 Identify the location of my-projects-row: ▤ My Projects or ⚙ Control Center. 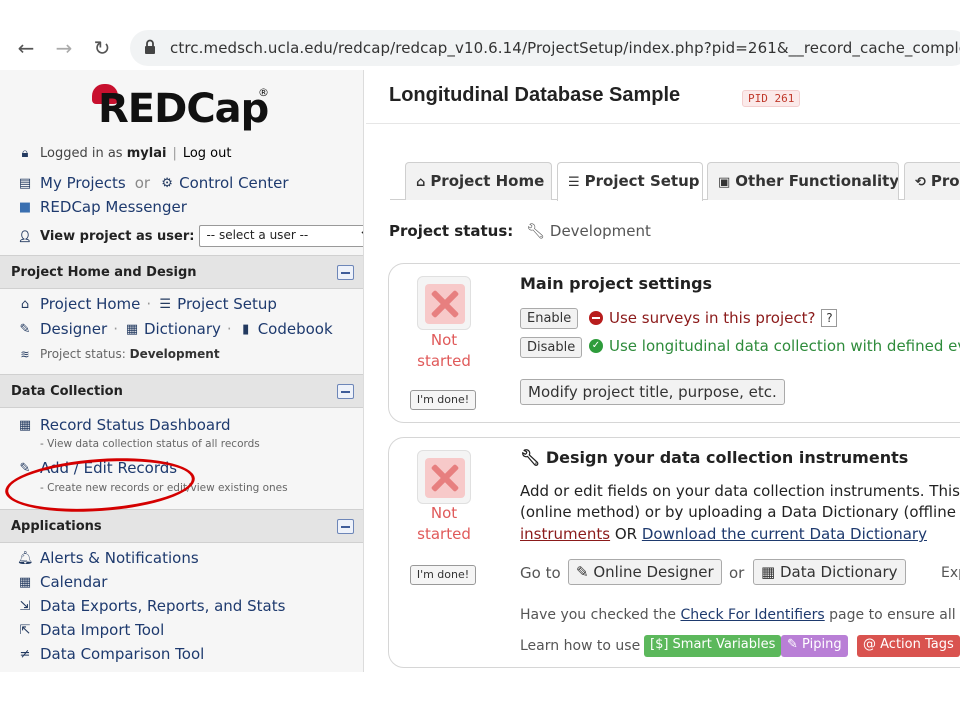
(153, 183).